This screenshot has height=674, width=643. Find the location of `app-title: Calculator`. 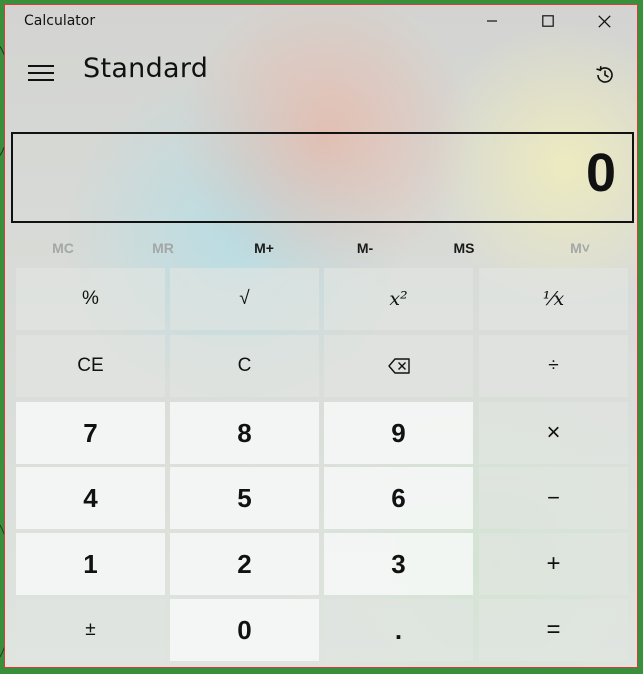

app-title: Calculator is located at coordinates (60, 21).